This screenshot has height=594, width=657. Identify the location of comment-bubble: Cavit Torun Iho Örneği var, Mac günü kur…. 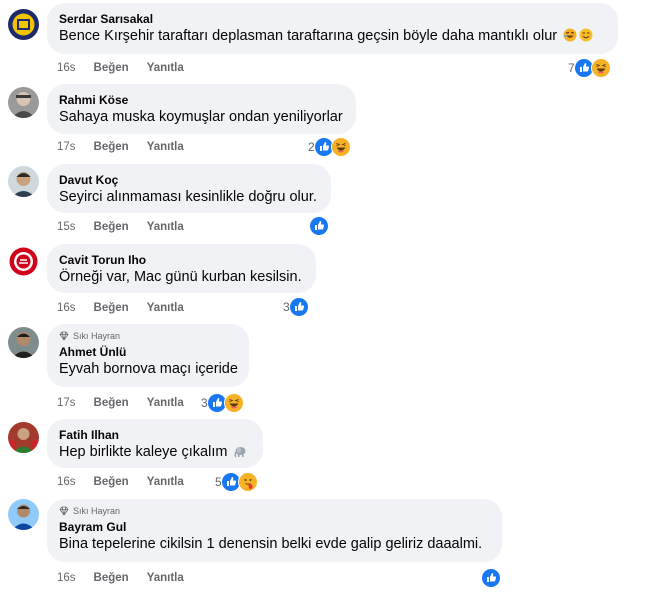
(181, 268).